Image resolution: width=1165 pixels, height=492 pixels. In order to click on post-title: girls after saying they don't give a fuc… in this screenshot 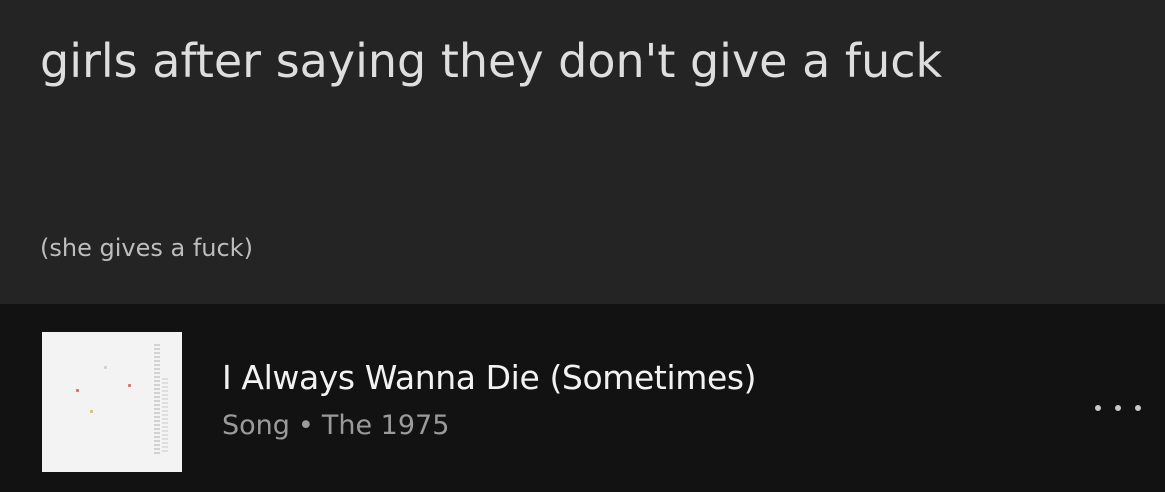, I will do `click(491, 61)`.